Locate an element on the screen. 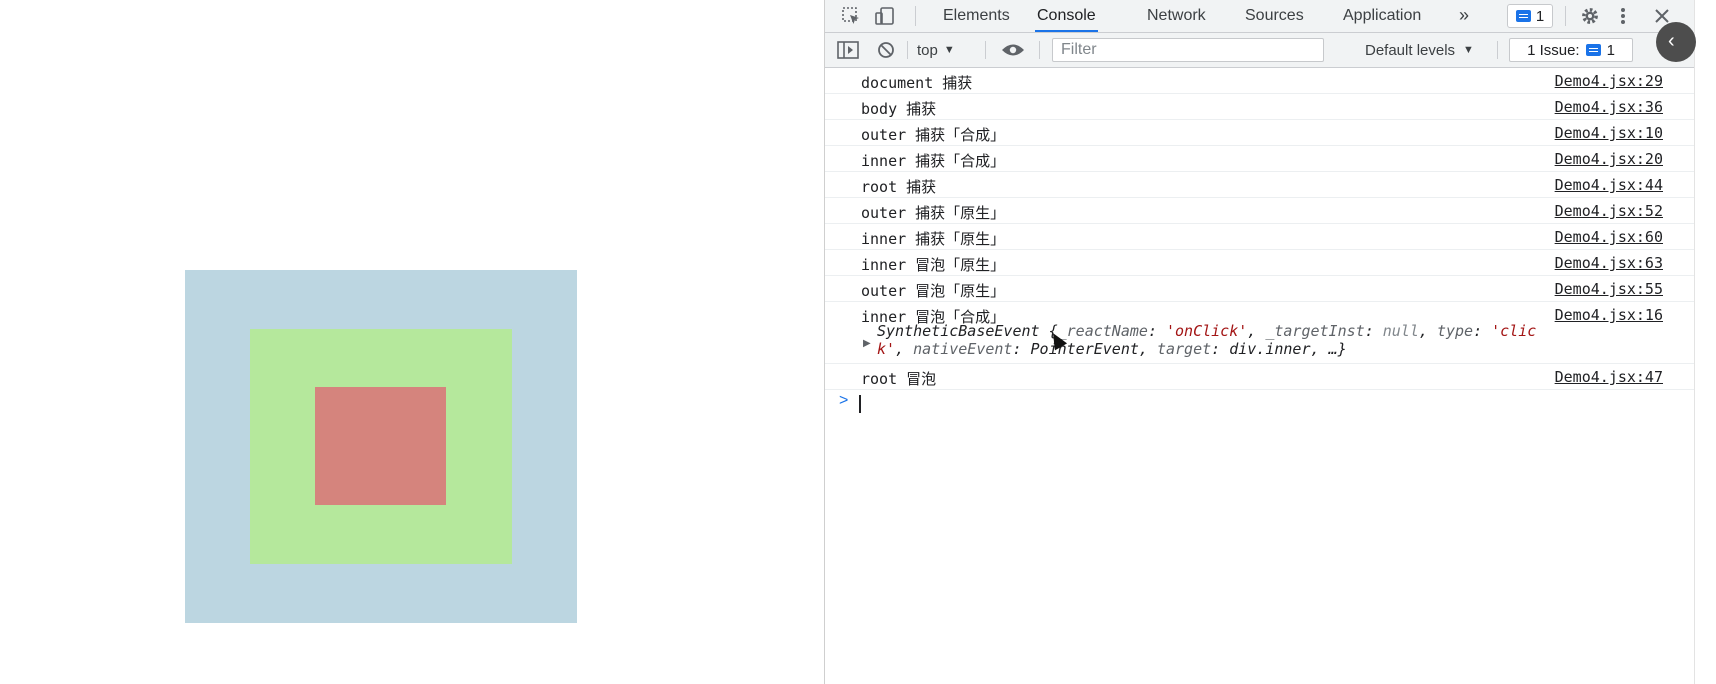 Image resolution: width=1716 pixels, height=684 pixels. object-value: 'onClick' is located at coordinates (1207, 331).